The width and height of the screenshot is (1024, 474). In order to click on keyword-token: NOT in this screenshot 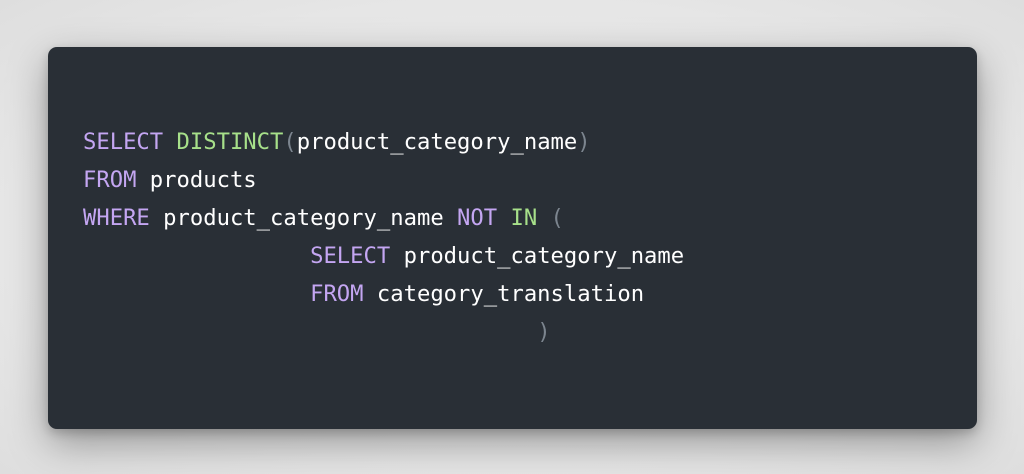, I will do `click(477, 218)`.